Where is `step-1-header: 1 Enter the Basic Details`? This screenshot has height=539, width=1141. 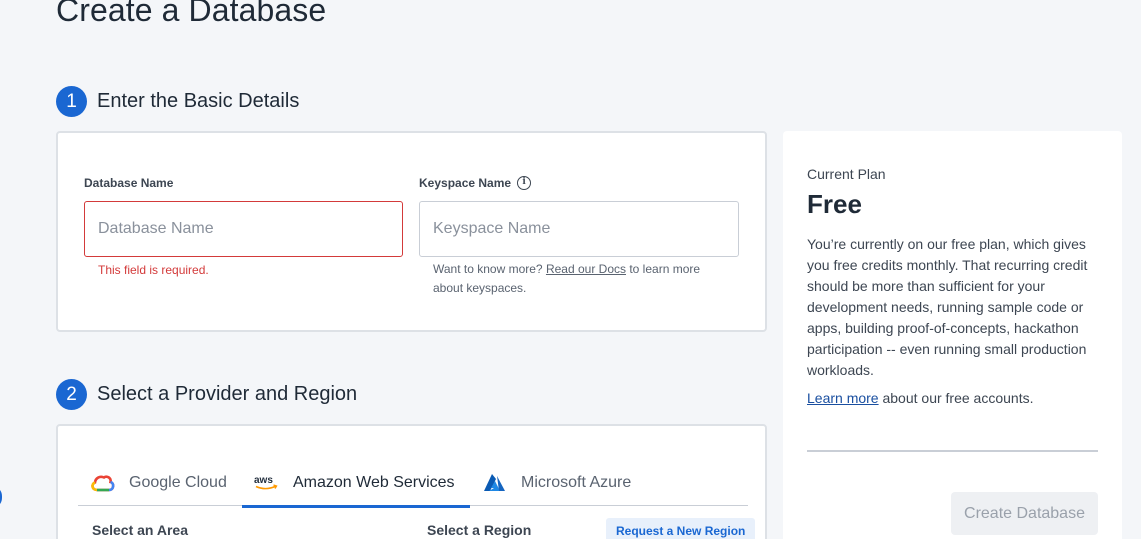
step-1-header: 1 Enter the Basic Details is located at coordinates (177, 101).